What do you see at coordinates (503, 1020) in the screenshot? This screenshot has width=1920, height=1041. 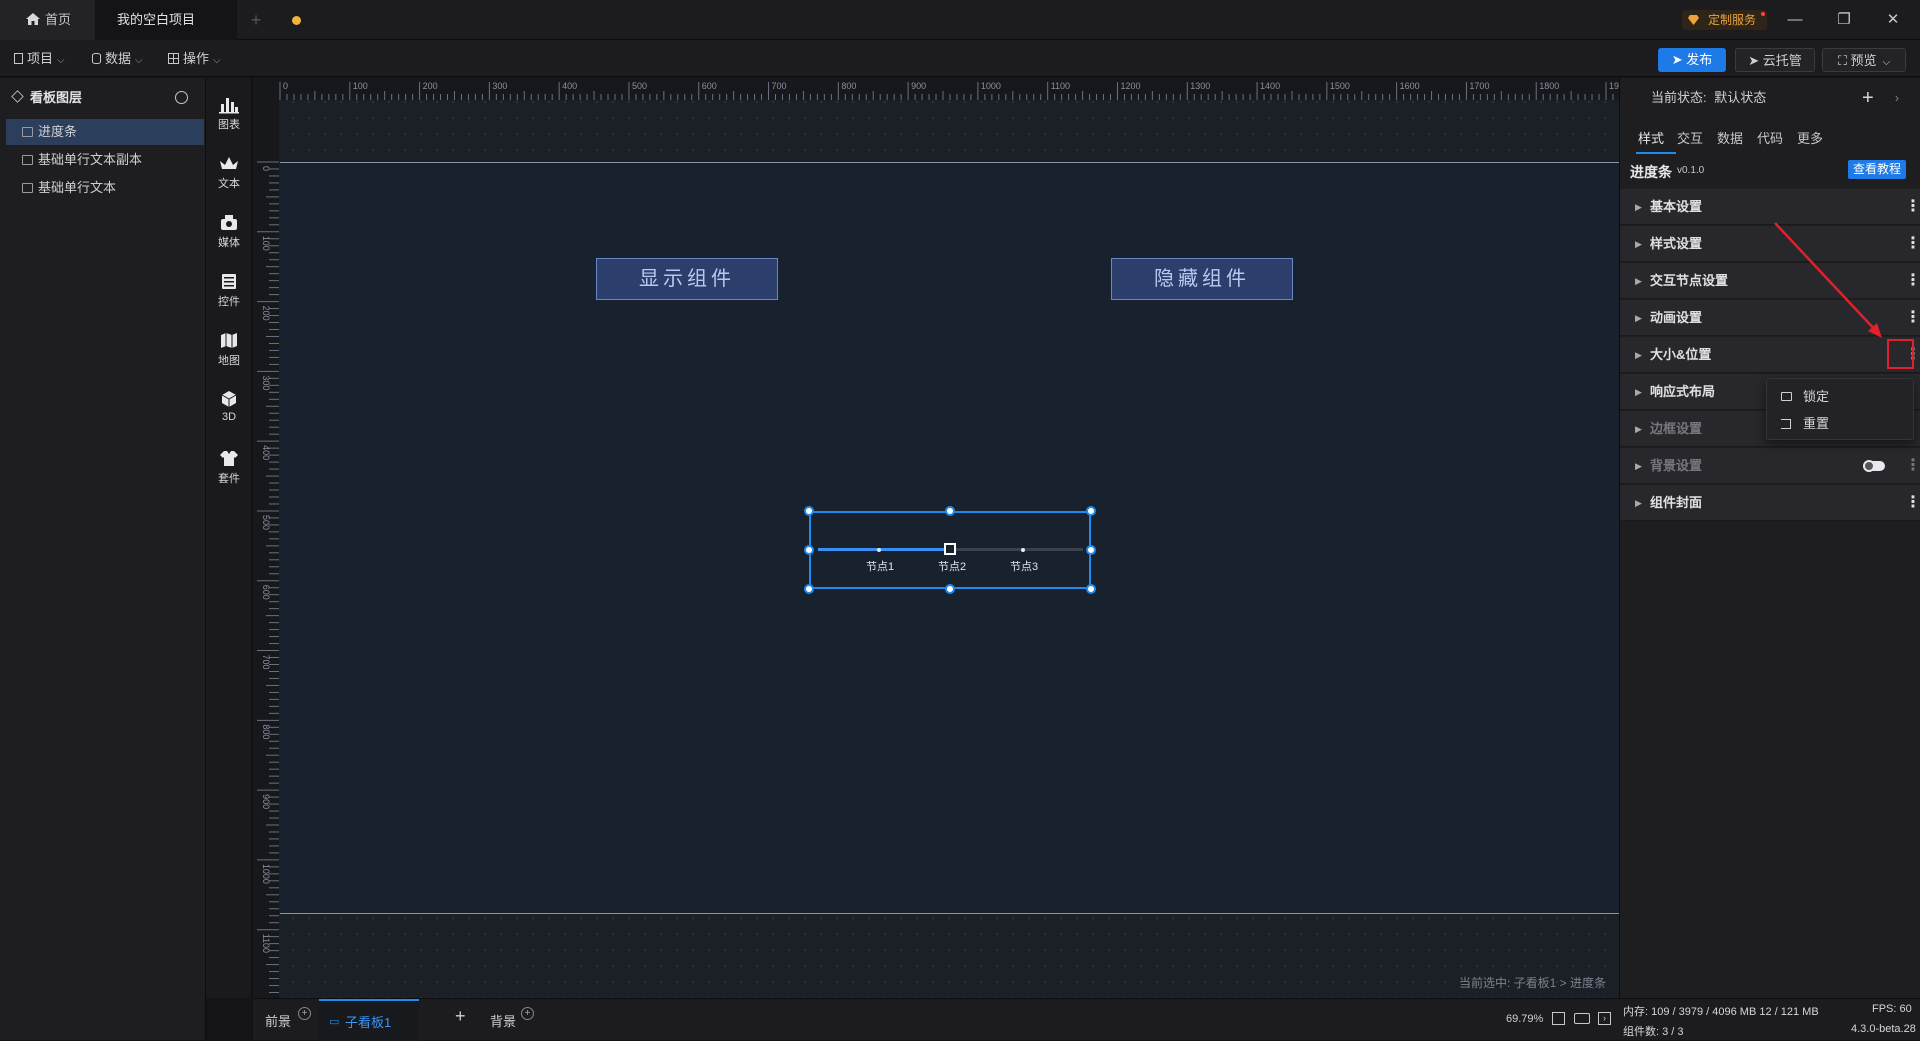 I see `tab-background: 背景` at bounding box center [503, 1020].